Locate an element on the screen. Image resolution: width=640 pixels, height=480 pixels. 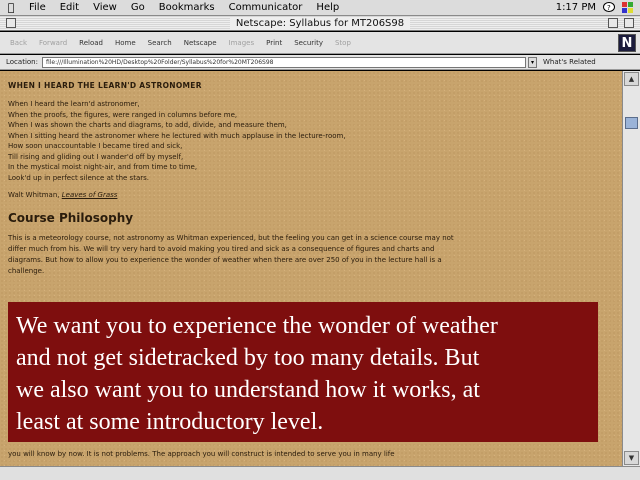
back-button: Back is located at coordinates (18, 43).